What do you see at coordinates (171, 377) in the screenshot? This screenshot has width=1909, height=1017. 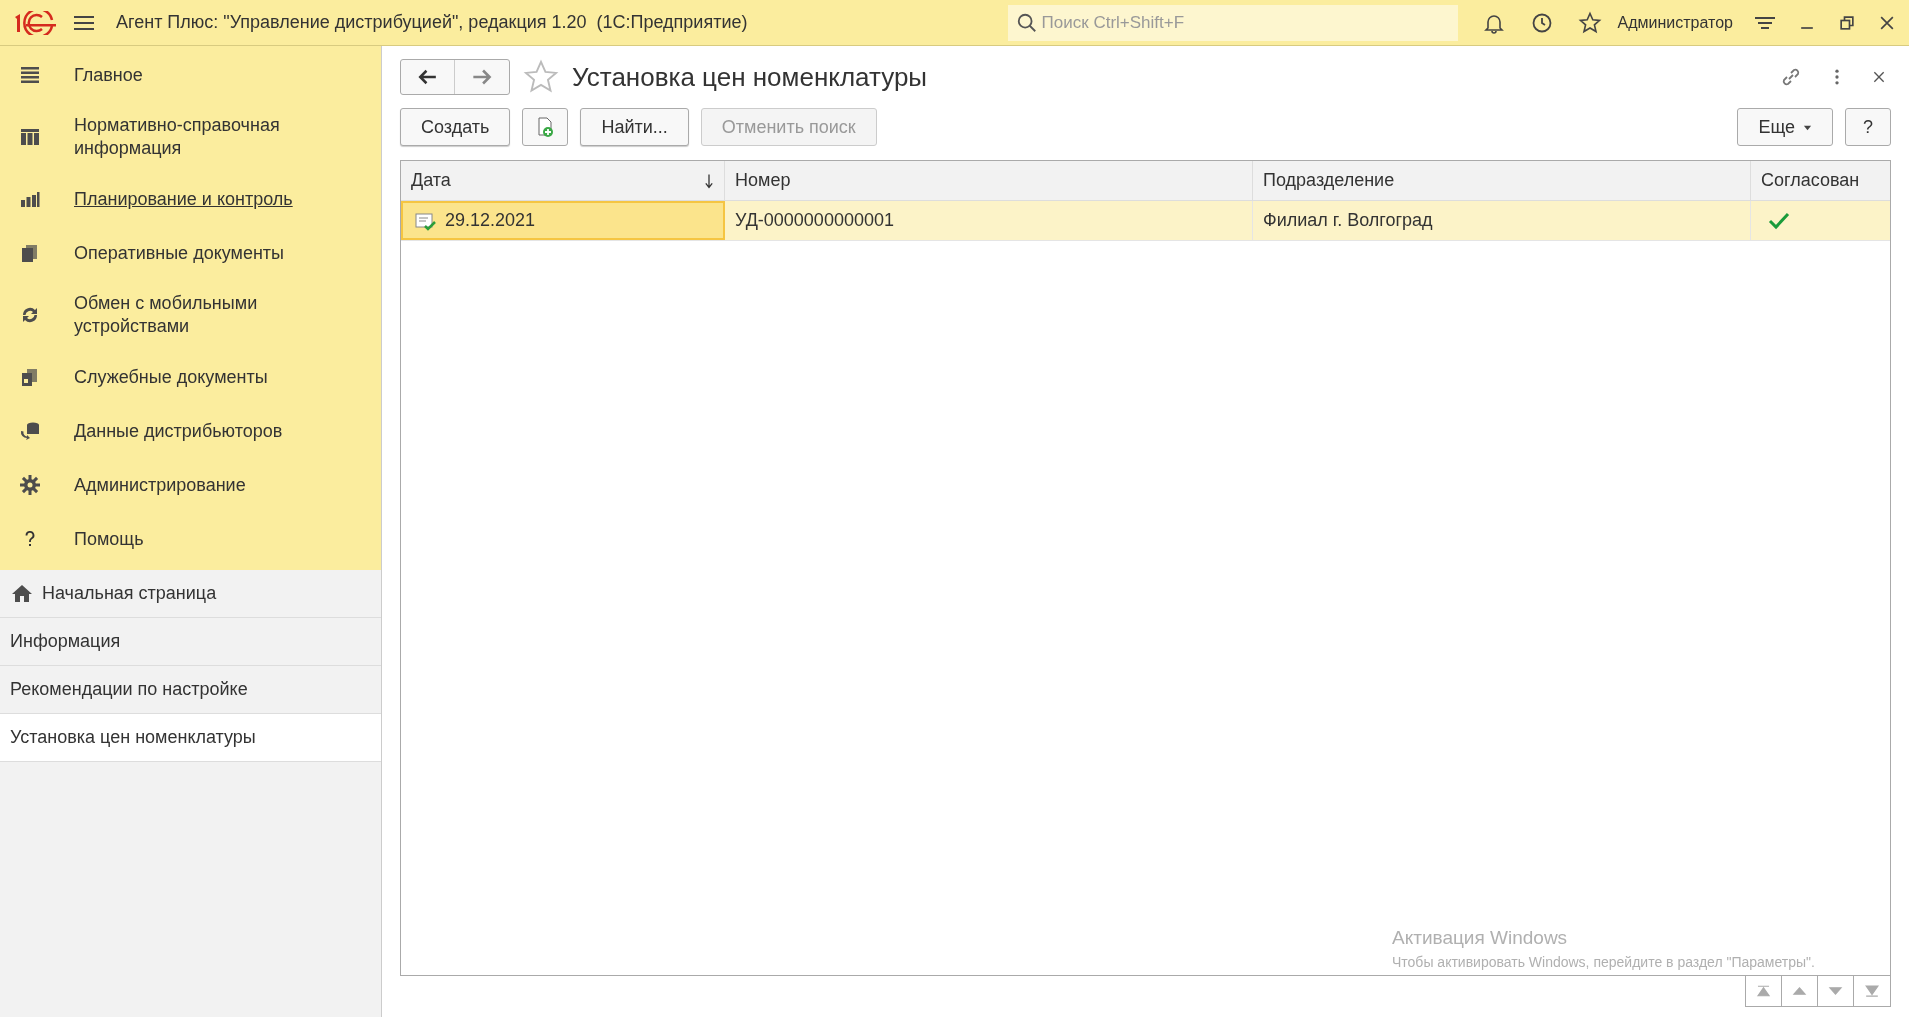 I see `section-link: Служебные документы` at bounding box center [171, 377].